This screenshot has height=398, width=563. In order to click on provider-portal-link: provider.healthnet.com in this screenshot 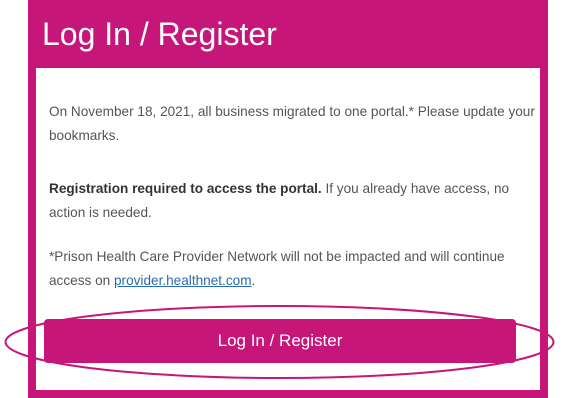, I will do `click(183, 280)`.